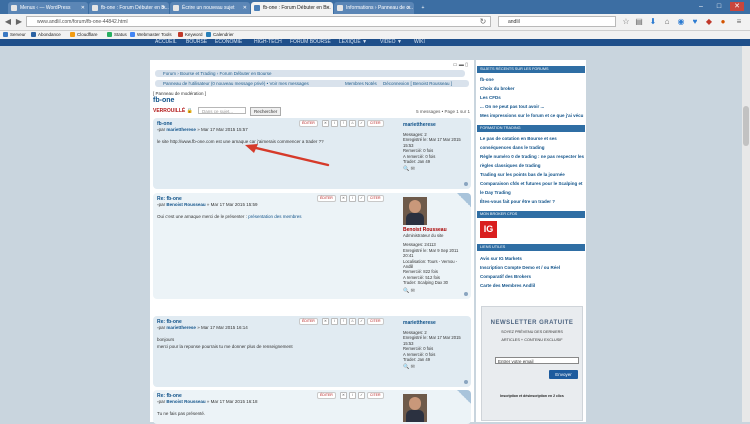 This screenshot has height=424, width=750. I want to click on home-icon: ⌂, so click(667, 22).